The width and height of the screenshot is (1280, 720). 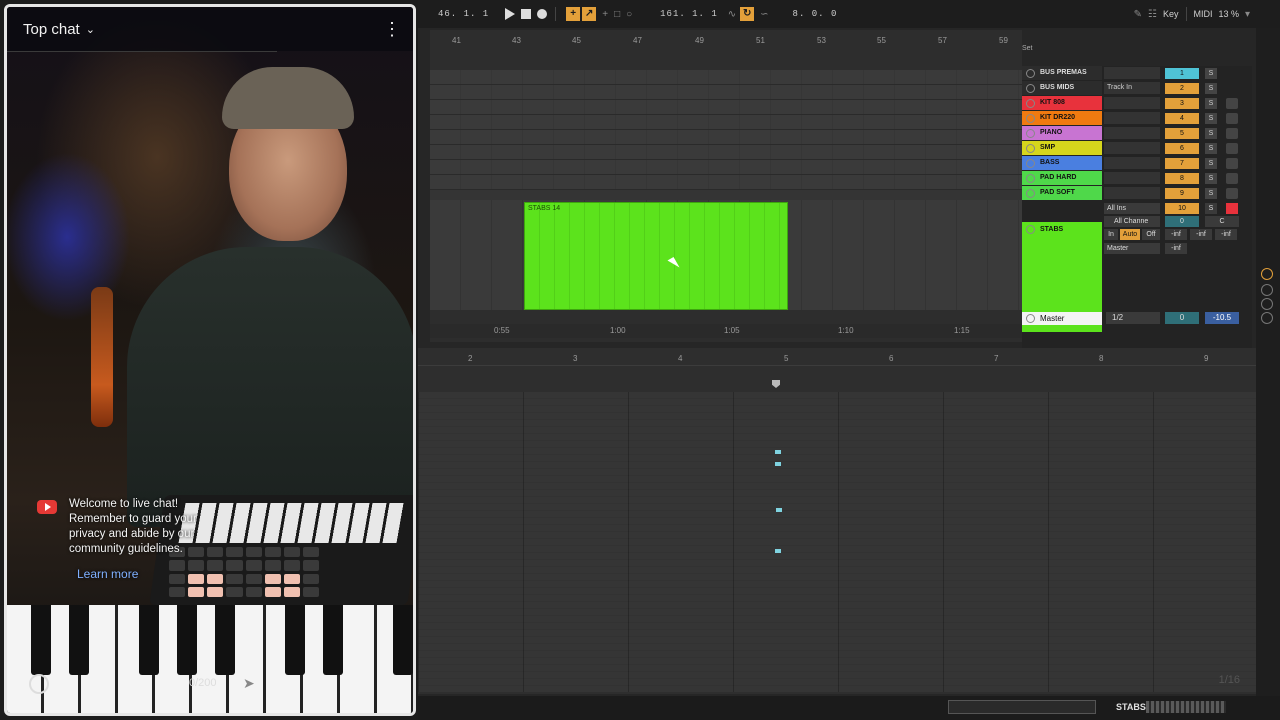 I want to click on master-track-row: Master 1/2 0 -10.5, so click(x=1137, y=319).